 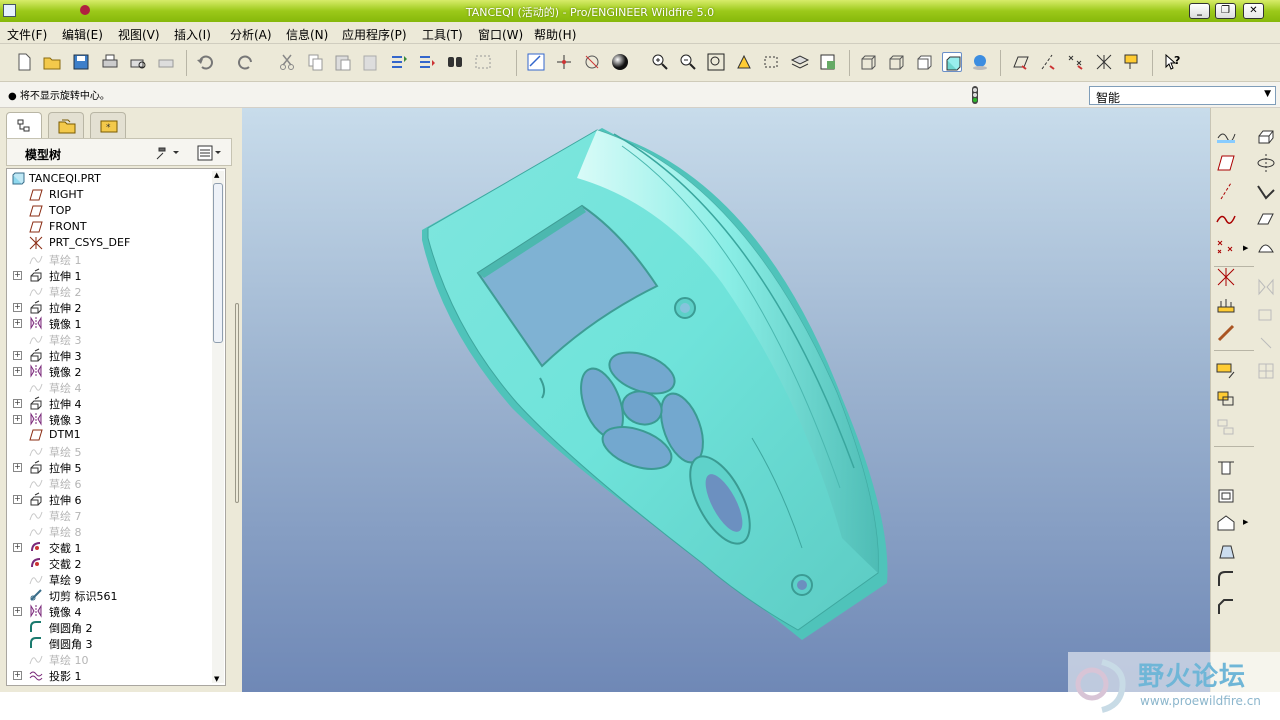 I want to click on revolve-tool-icon, so click(x=1266, y=163).